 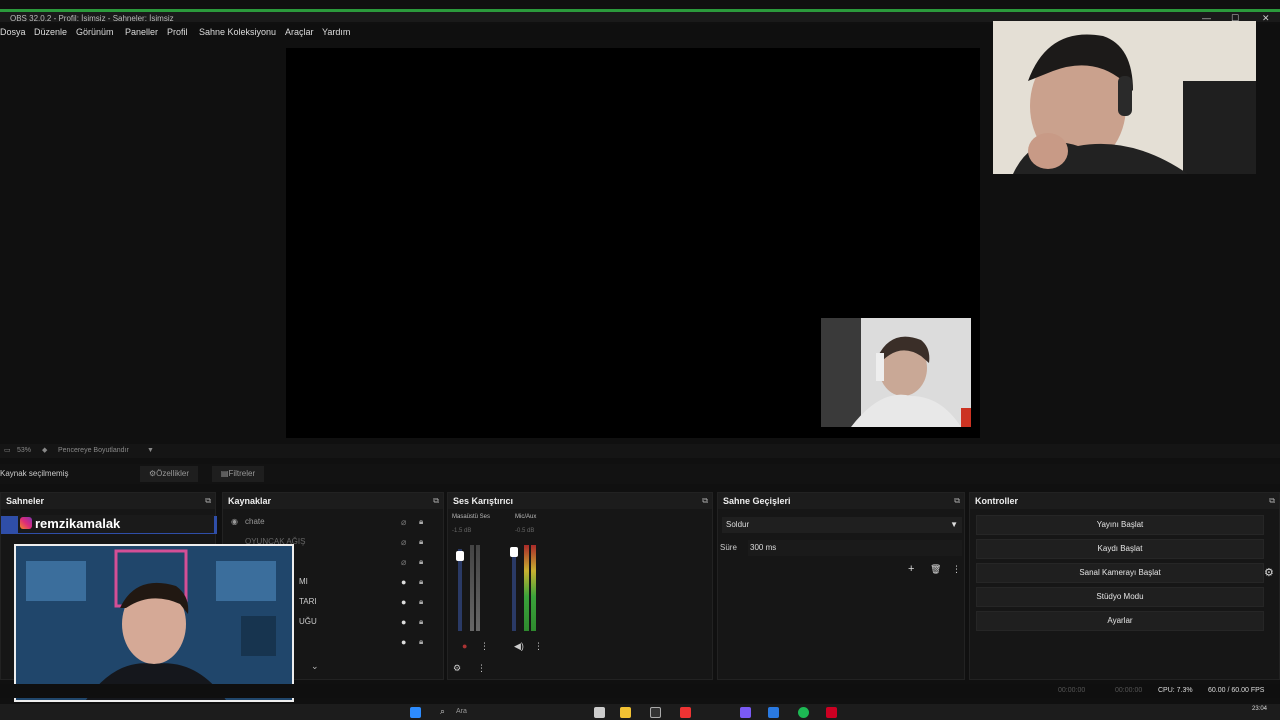 I want to click on plus-icon: +, so click(x=911, y=569).